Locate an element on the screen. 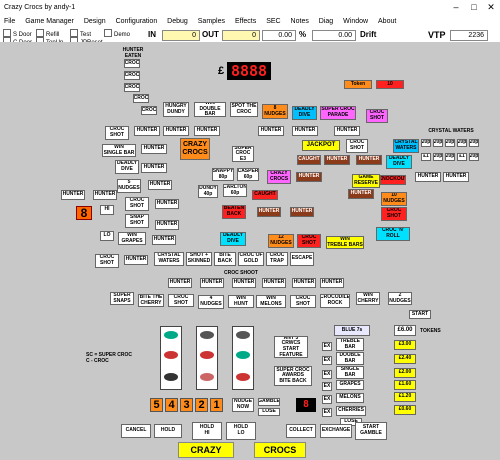 Image resolution: width=500 pixels, height=460 pixels. croc-lamp-3: CROC is located at coordinates (132, 87).